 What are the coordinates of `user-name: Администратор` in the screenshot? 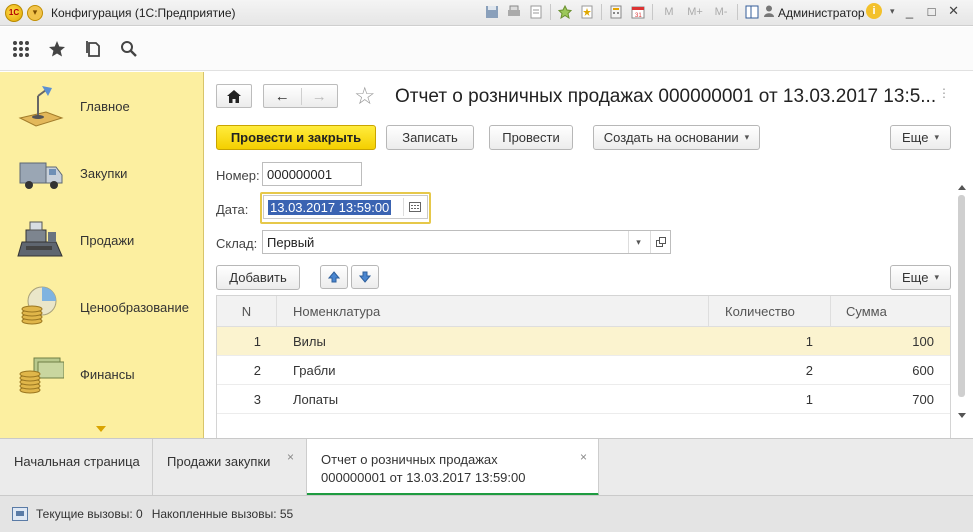 It's located at (821, 12).